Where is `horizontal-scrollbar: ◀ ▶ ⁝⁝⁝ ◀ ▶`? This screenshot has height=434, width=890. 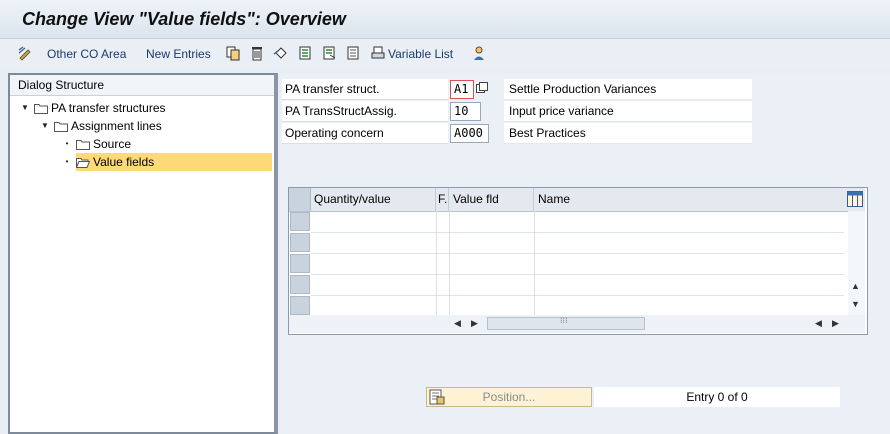 horizontal-scrollbar: ◀ ▶ ⁝⁝⁝ ◀ ▶ is located at coordinates (577, 324).